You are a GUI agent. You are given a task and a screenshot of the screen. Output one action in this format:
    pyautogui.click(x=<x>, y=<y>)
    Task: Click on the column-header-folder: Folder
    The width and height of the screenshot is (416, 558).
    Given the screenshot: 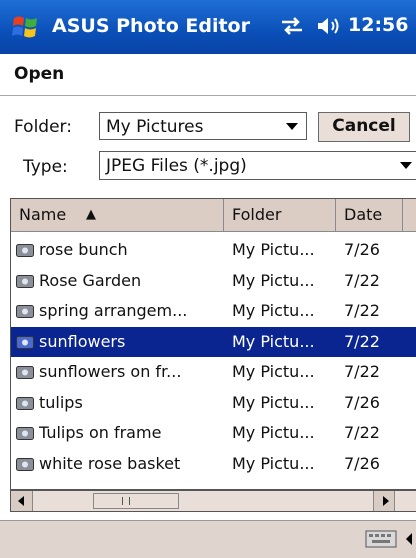 What is the action you would take?
    pyautogui.click(x=280, y=215)
    